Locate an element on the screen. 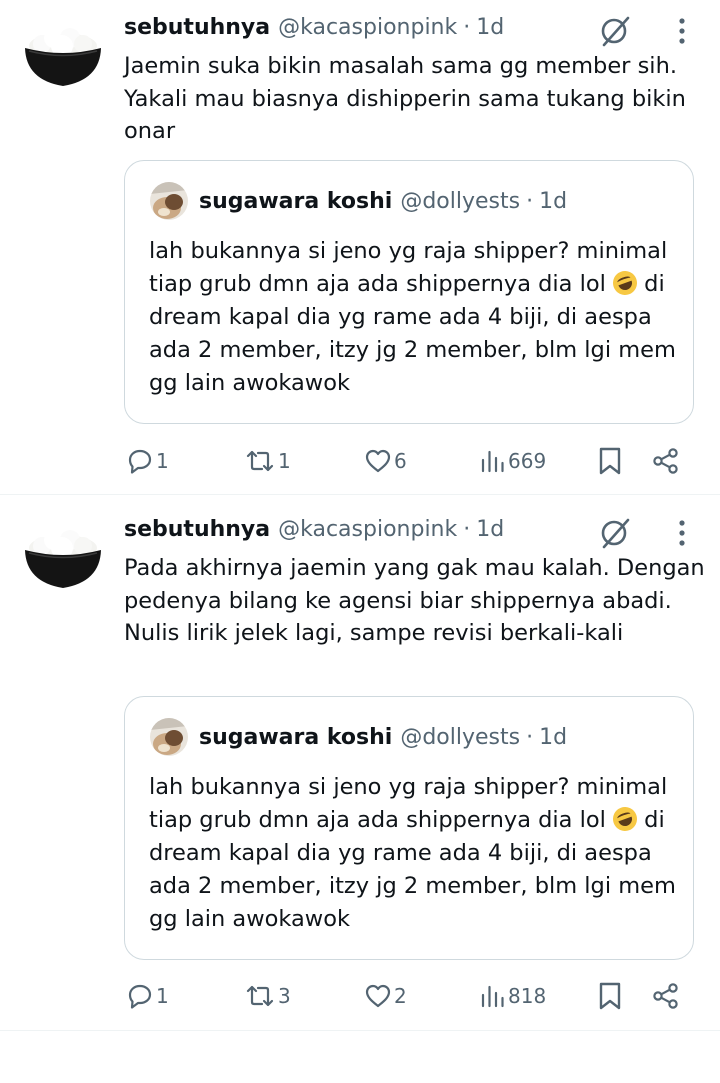 The width and height of the screenshot is (720, 1083). repost-button: 3 is located at coordinates (267, 996).